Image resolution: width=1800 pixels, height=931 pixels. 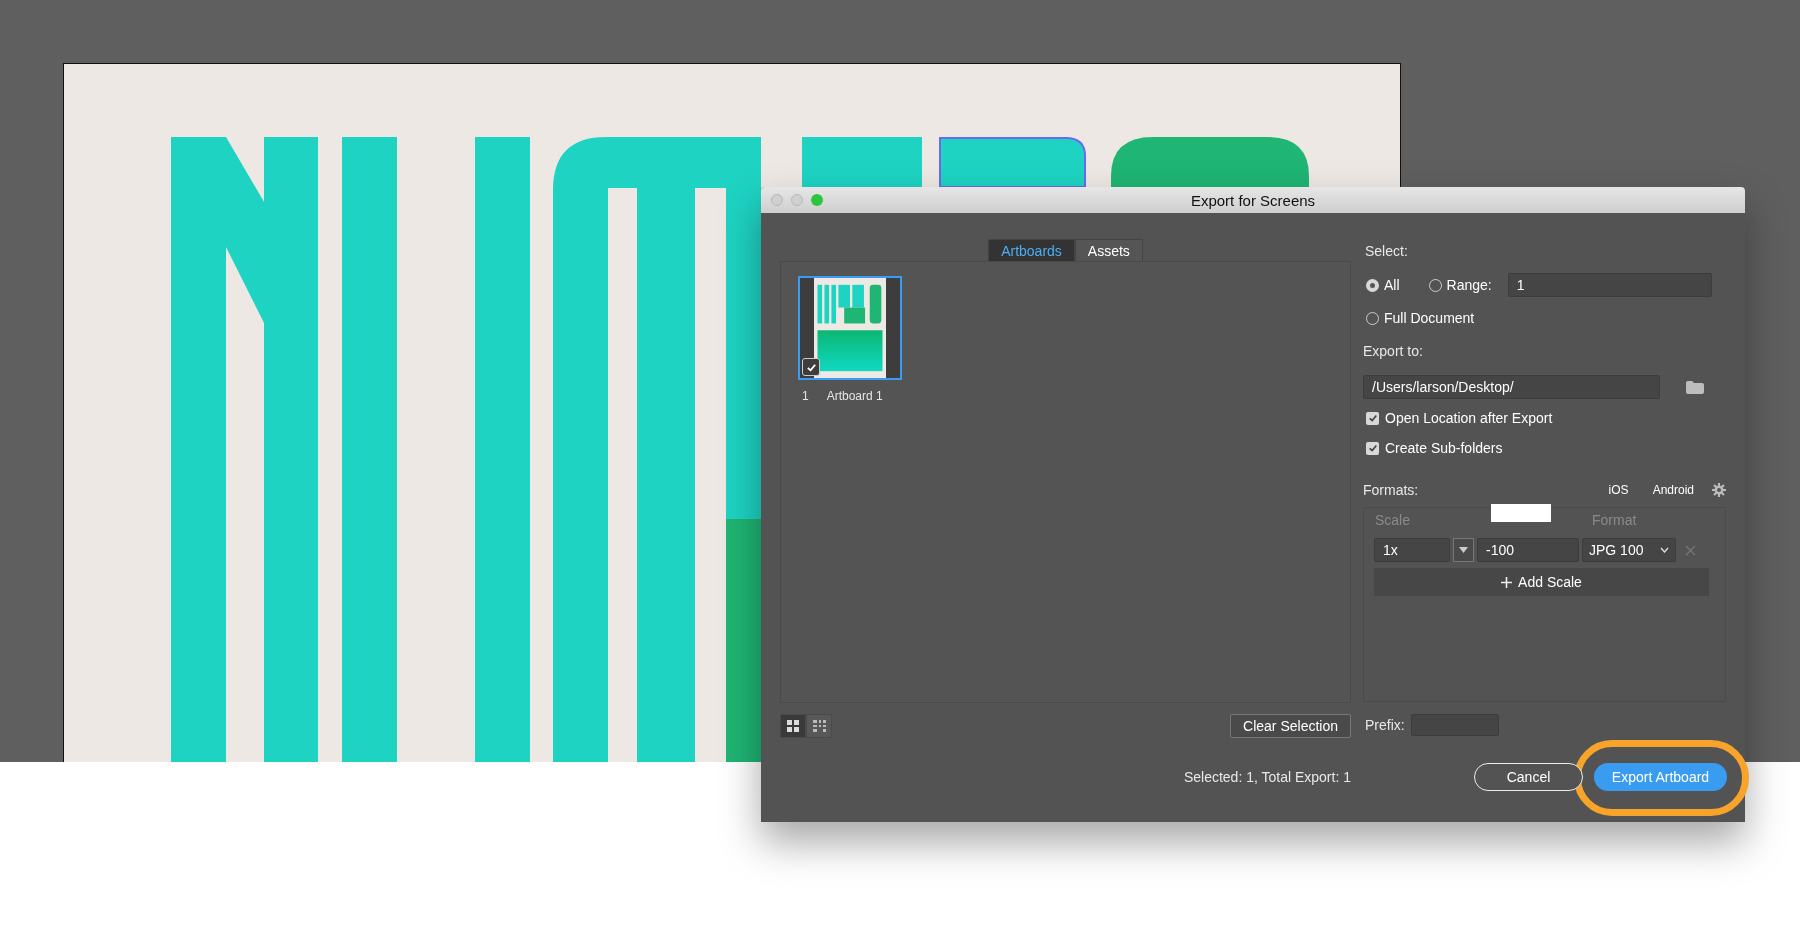 What do you see at coordinates (1541, 582) in the screenshot?
I see `add-scale-button: Add Scale` at bounding box center [1541, 582].